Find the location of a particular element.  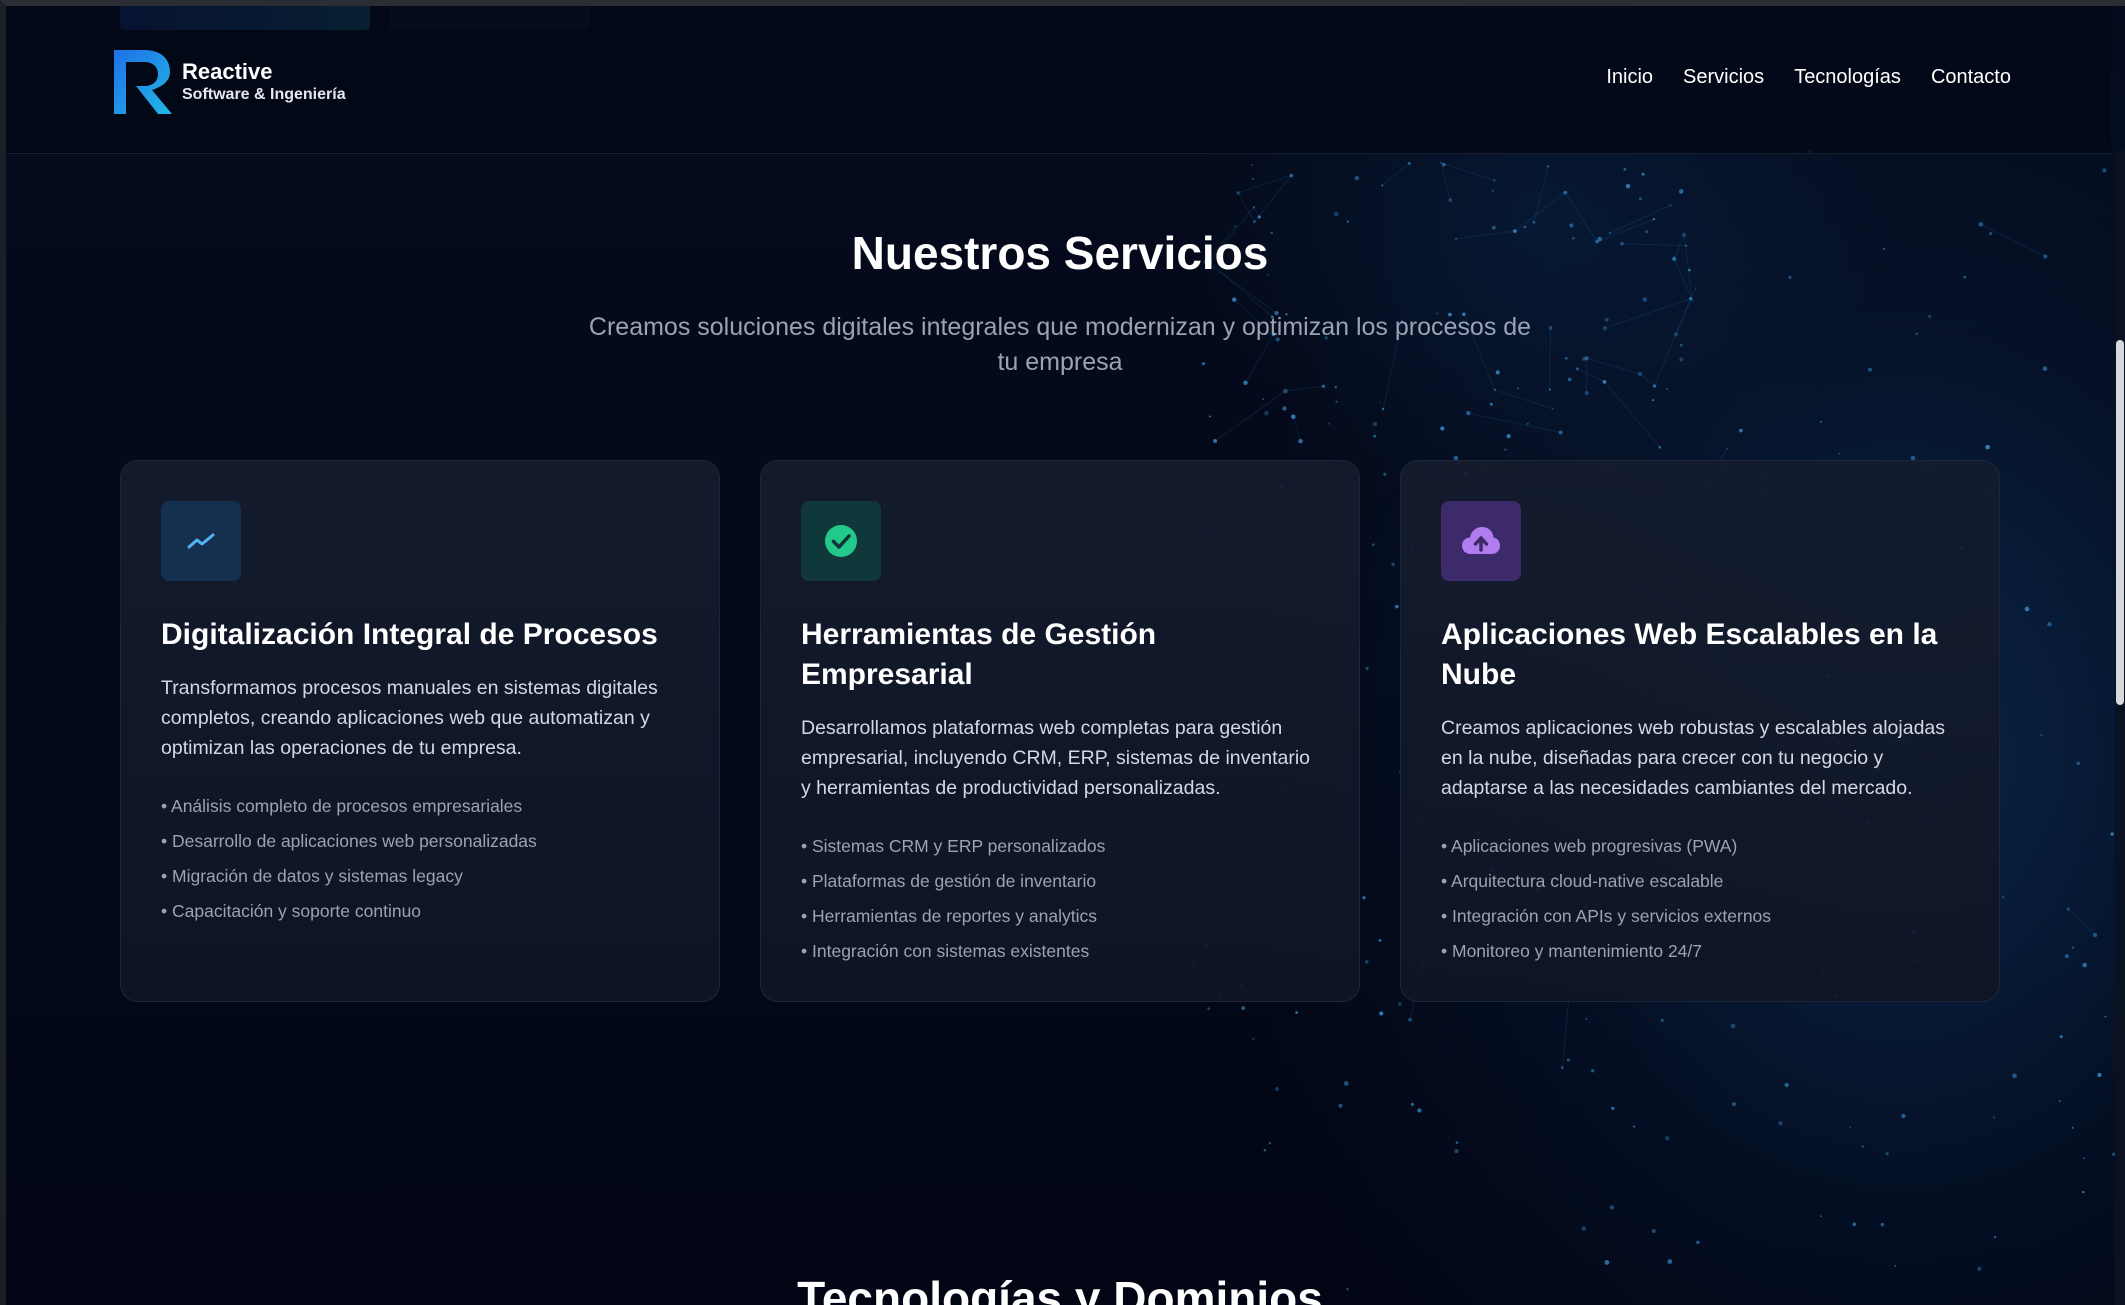

feature-item: Integración con sistemas existentes is located at coordinates (1060, 951).